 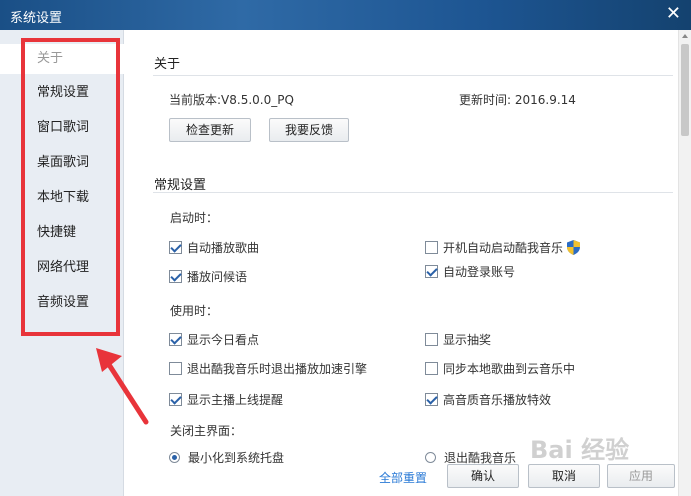 I want to click on lottery-label: 显示抽奖, so click(x=467, y=339).